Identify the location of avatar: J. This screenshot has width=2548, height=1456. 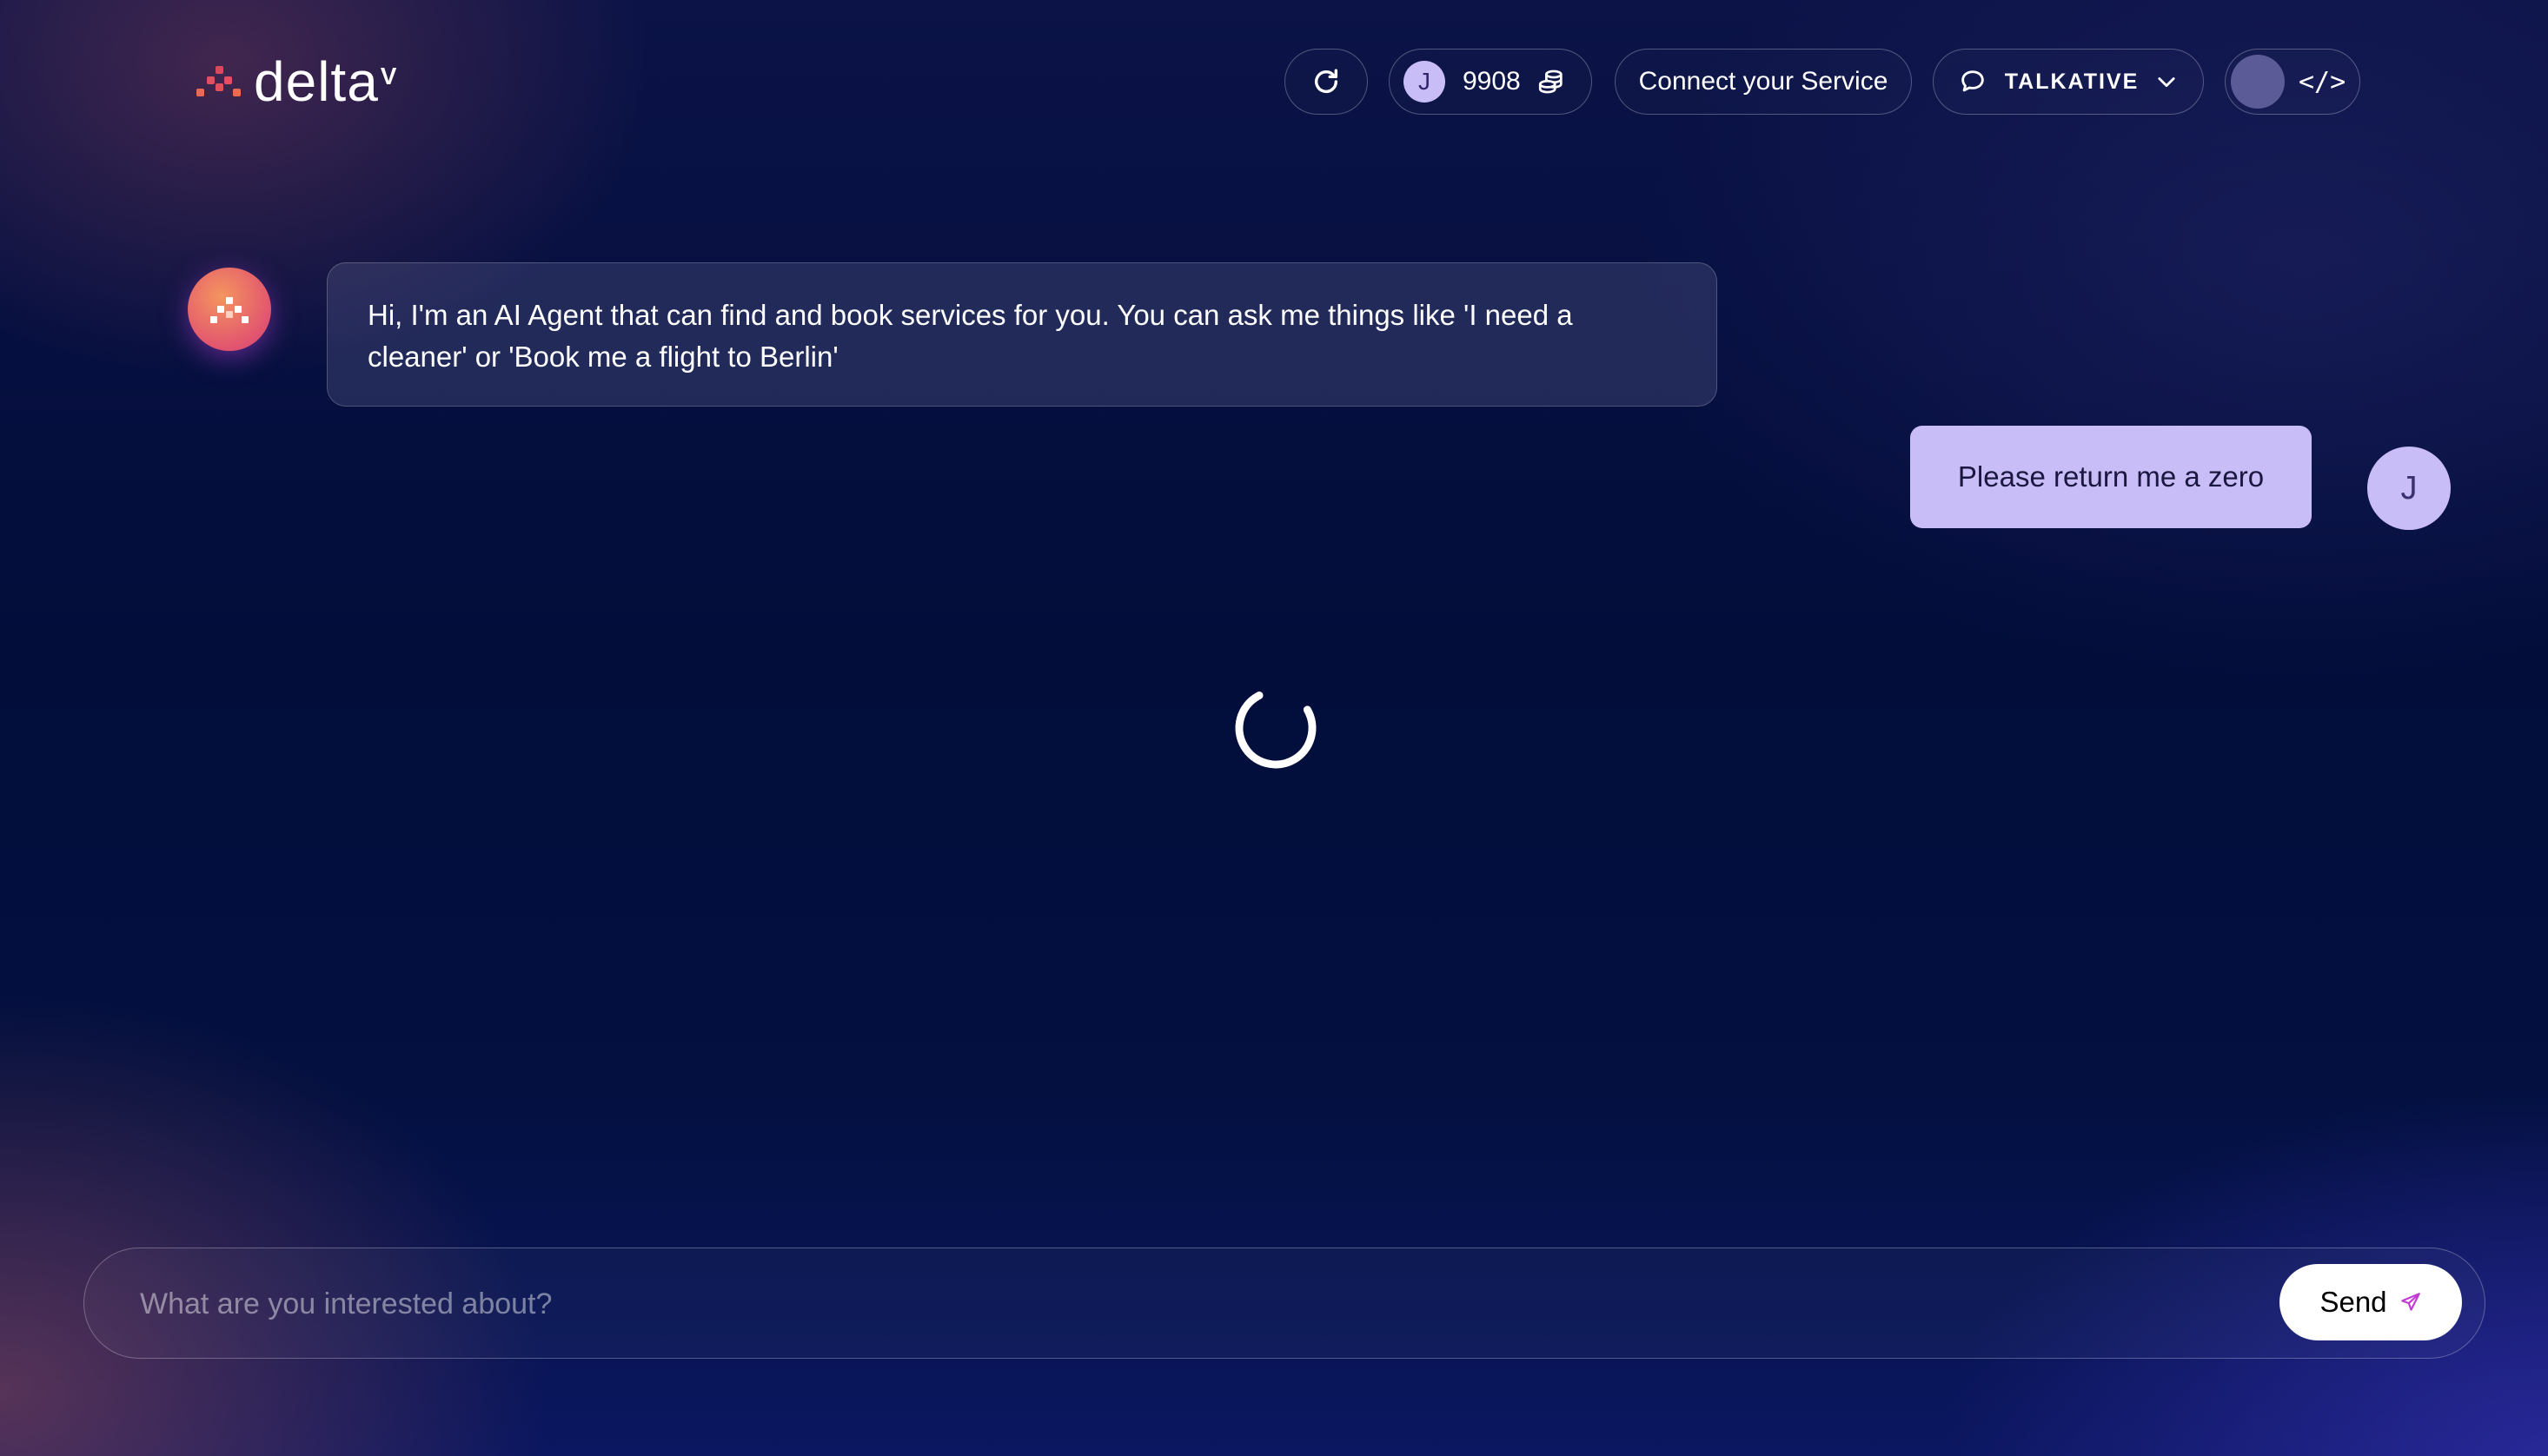
(1424, 82).